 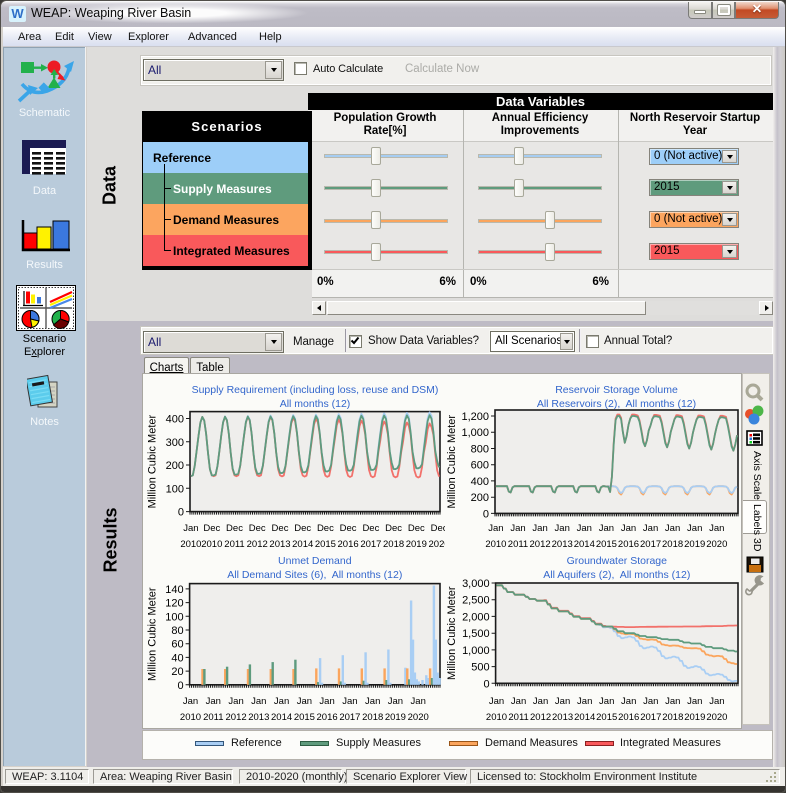 I want to click on svg-text: 120, so click(x=174, y=604).